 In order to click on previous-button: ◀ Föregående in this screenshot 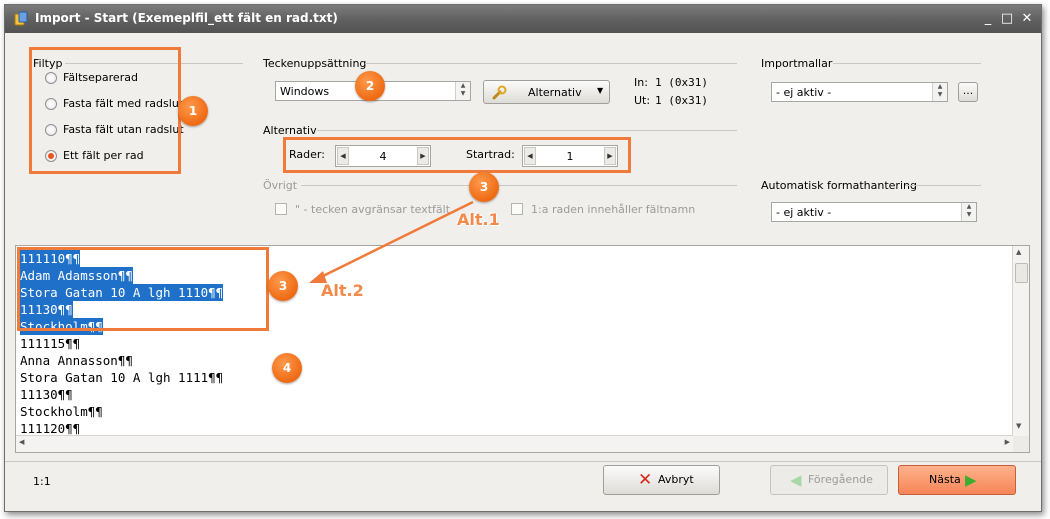, I will do `click(829, 480)`.